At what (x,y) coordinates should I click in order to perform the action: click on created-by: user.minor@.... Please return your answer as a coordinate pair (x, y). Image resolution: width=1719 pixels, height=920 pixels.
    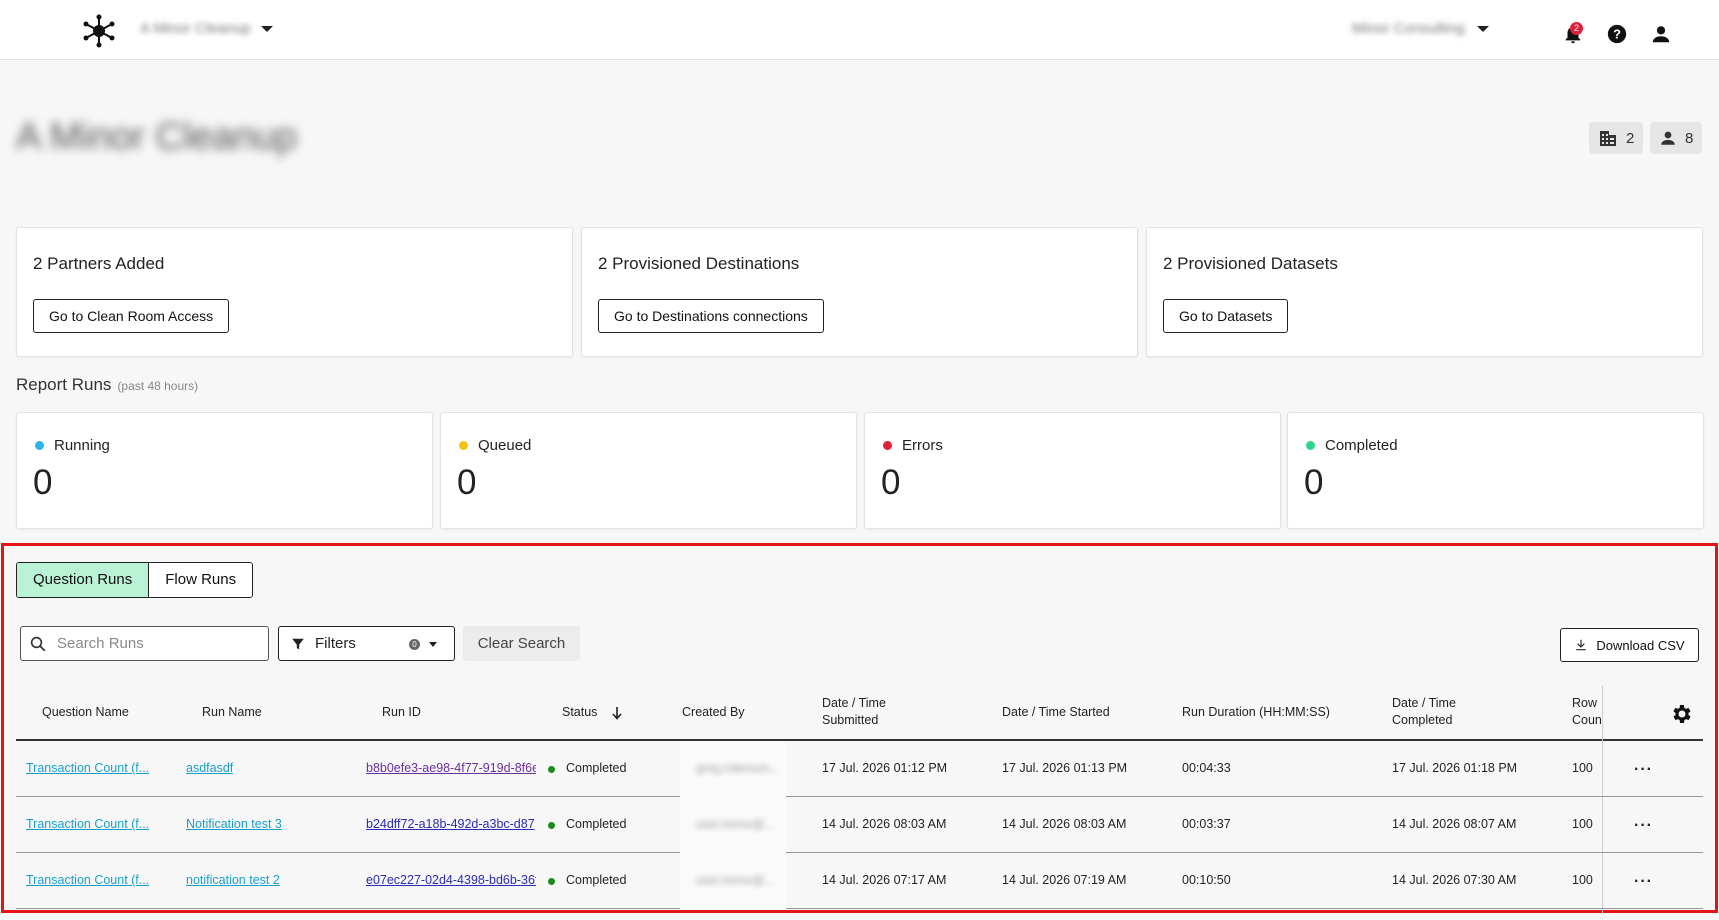
    Looking at the image, I should click on (735, 880).